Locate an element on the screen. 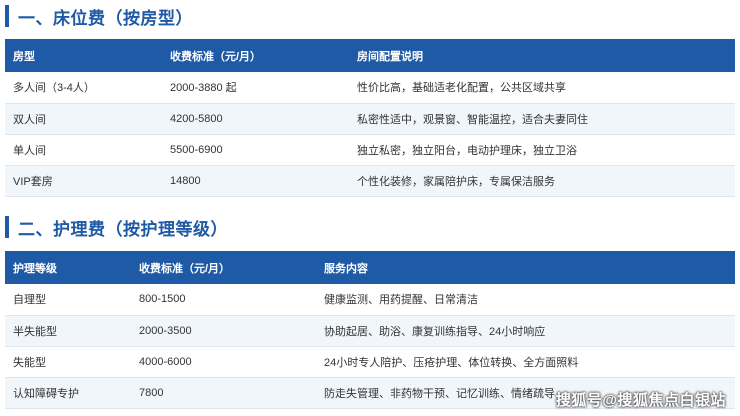 This screenshot has height=416, width=740. care-level-cell: 自理型 is located at coordinates (68, 300).